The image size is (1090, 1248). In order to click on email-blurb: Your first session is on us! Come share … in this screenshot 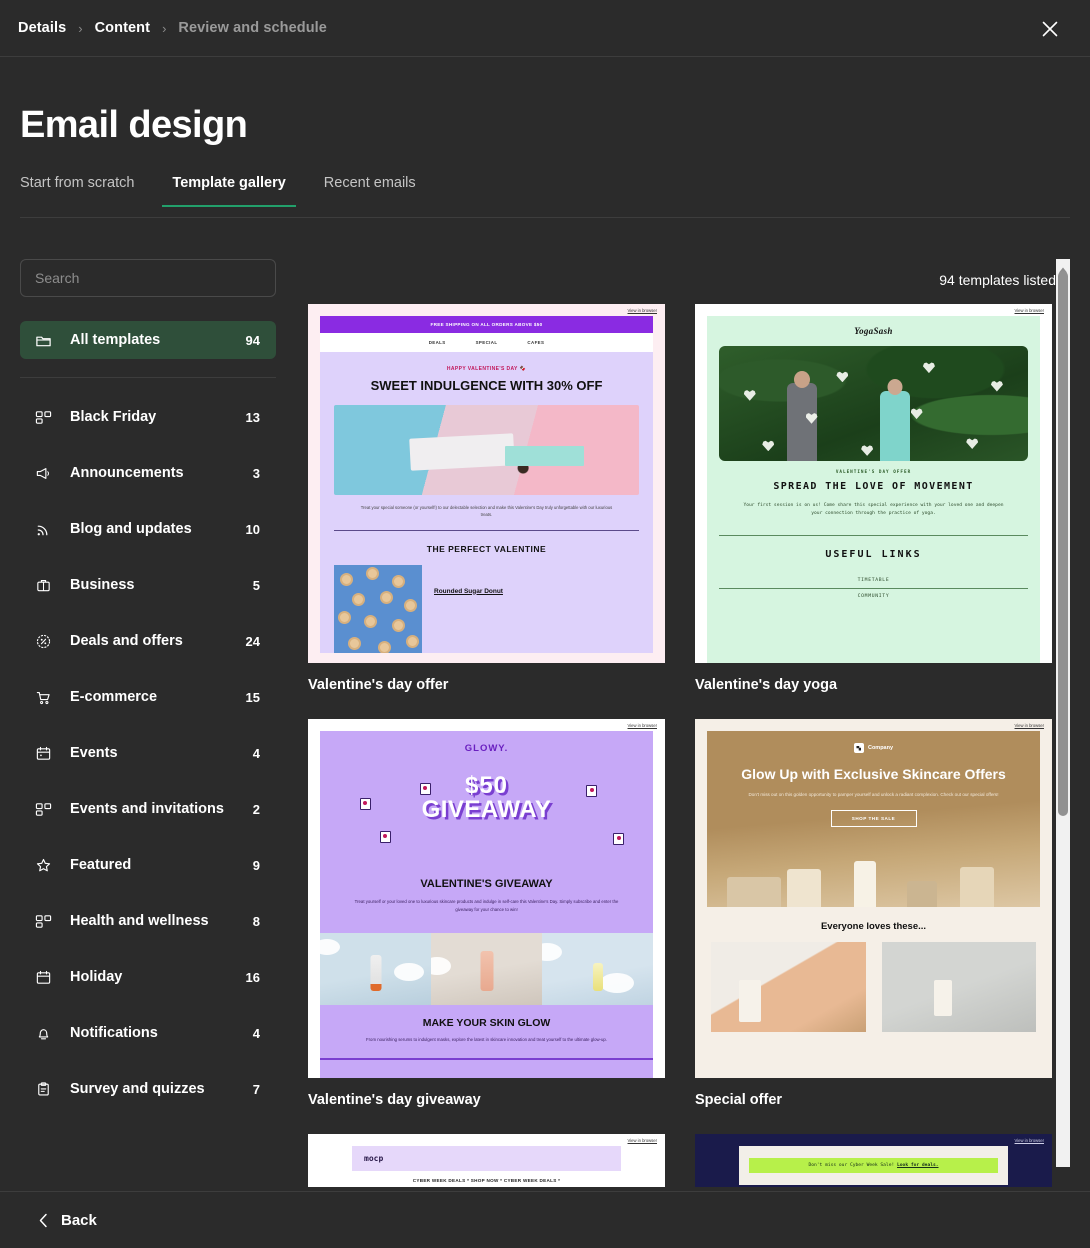, I will do `click(873, 509)`.